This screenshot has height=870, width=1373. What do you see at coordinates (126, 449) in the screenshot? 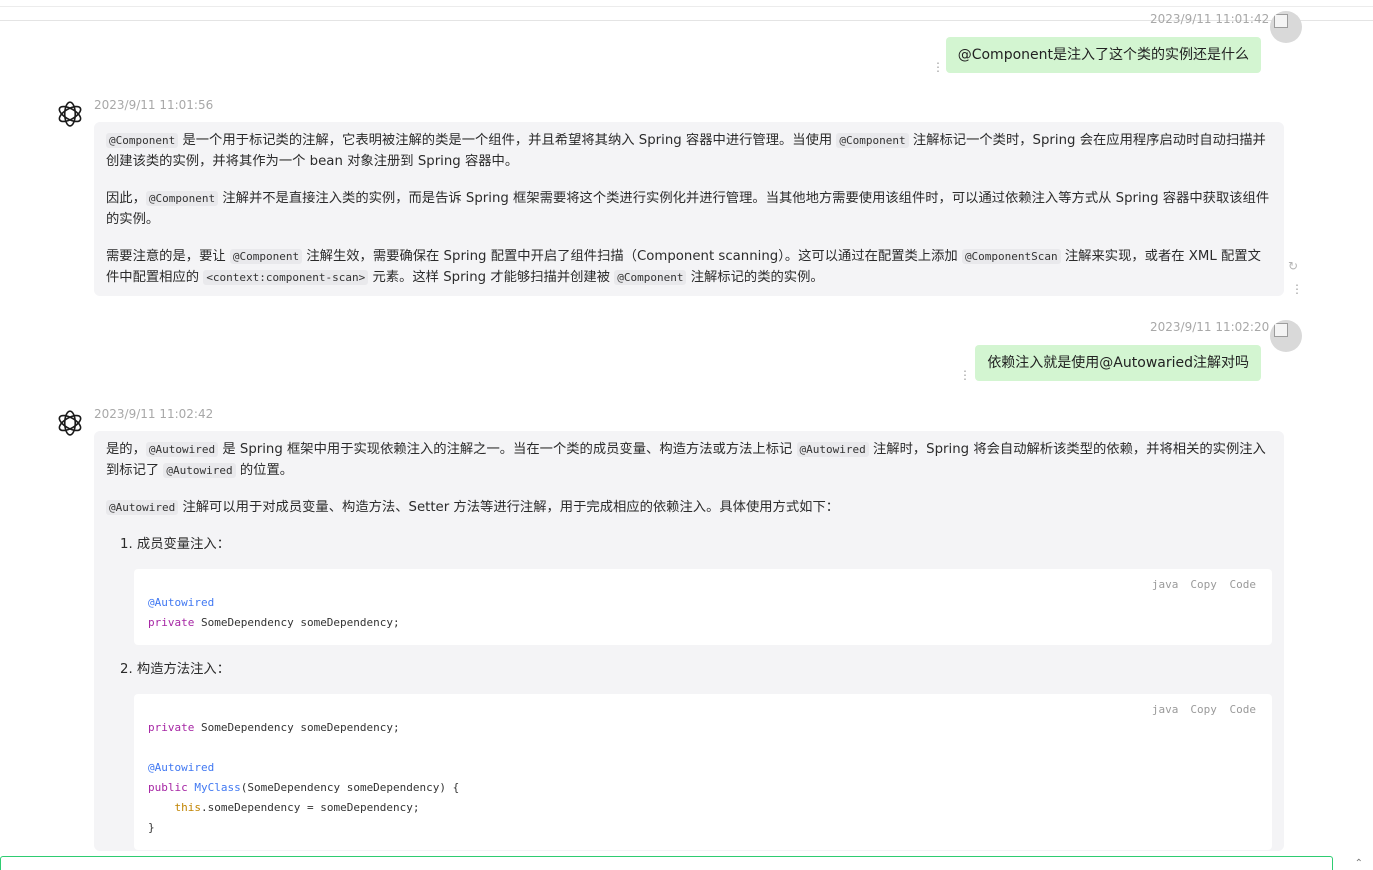
I see `text-span: 是的，` at bounding box center [126, 449].